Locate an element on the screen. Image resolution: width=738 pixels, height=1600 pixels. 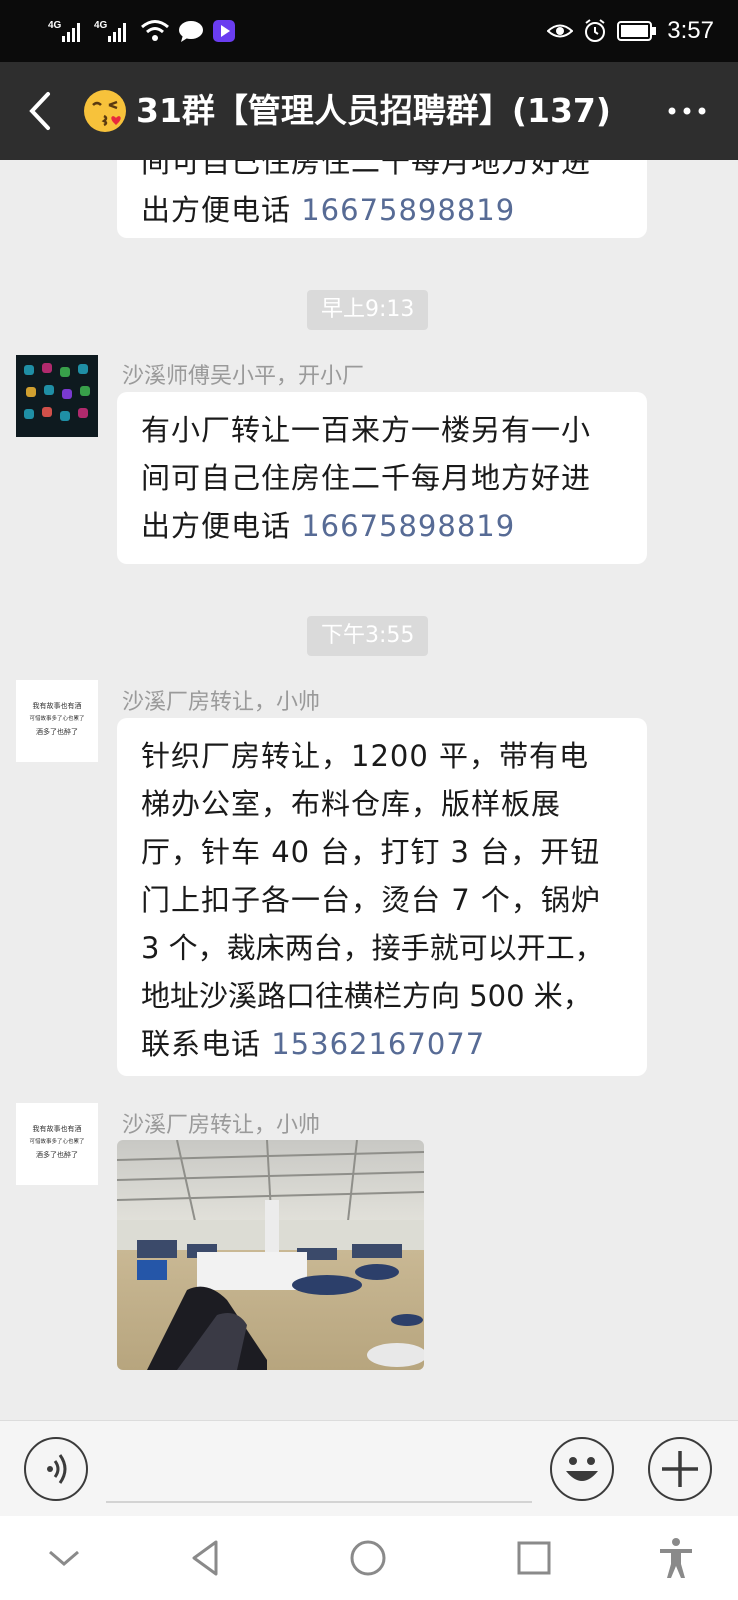
square-recent-icon is located at coordinates (534, 1558).